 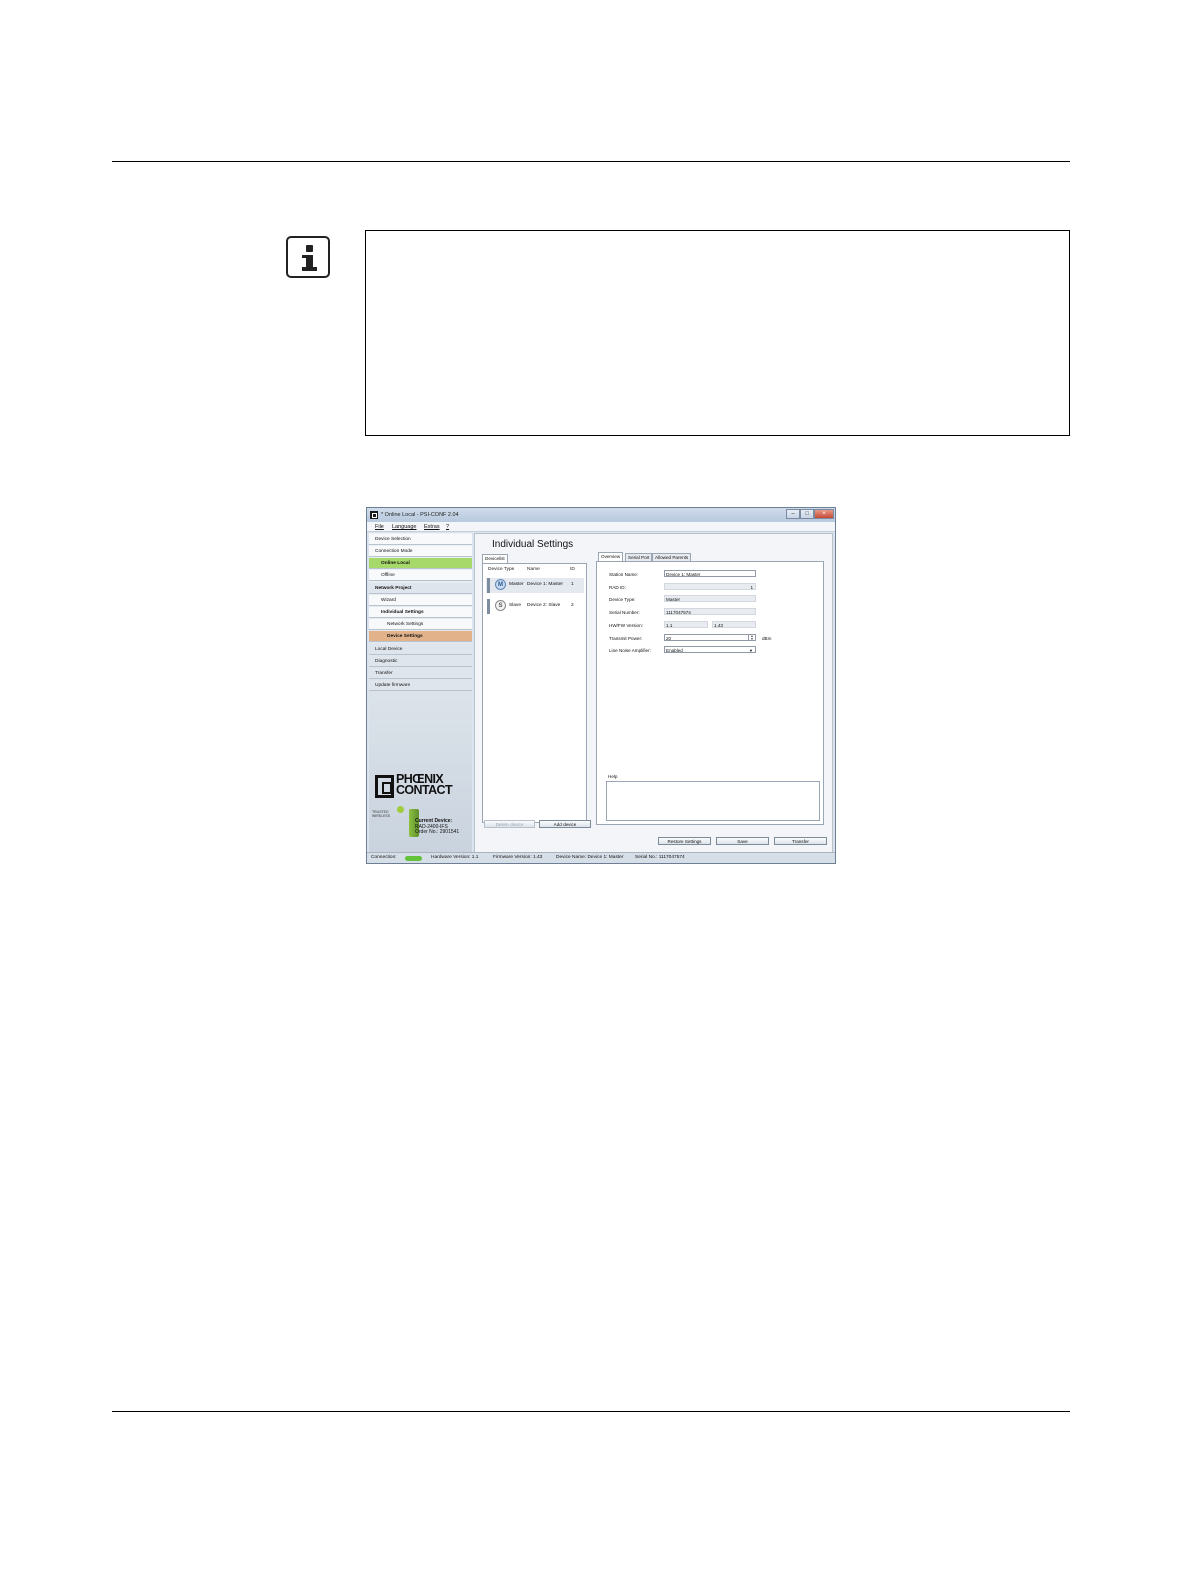 I want to click on sidebar-item-offline: Offline, so click(x=420, y=575).